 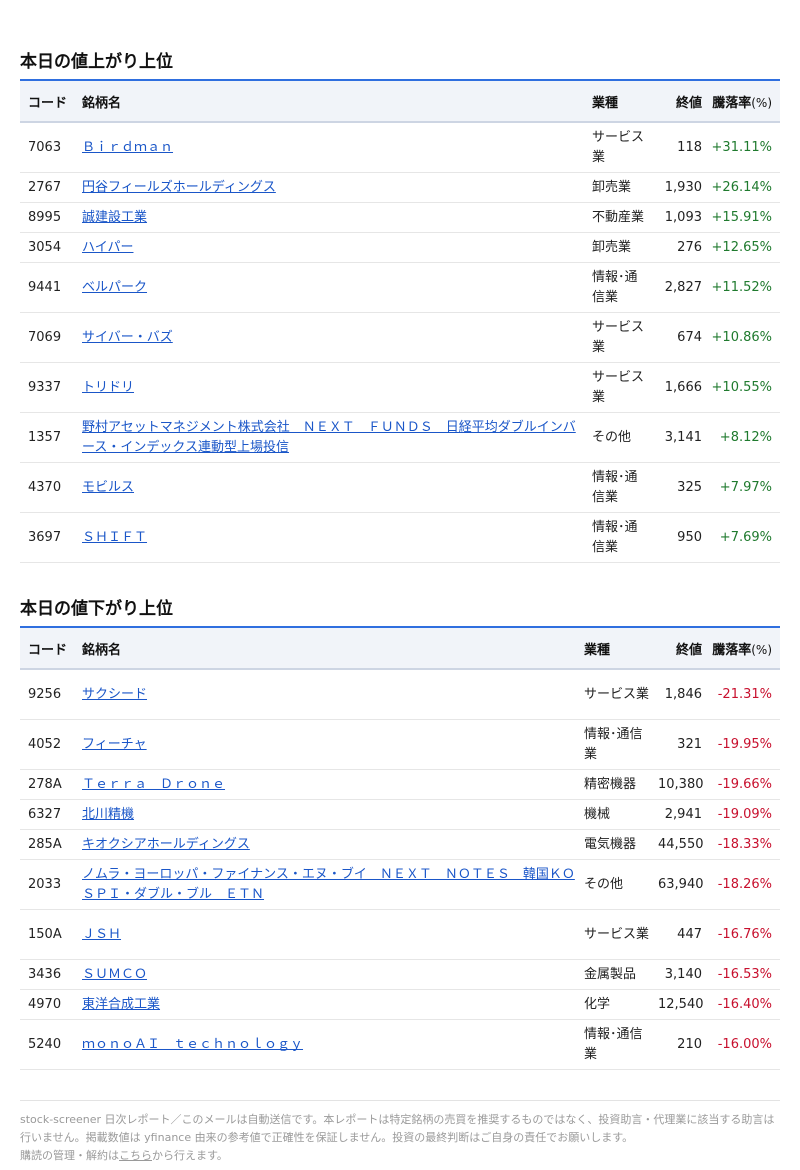 I want to click on stock-name: ベルパーク, so click(x=333, y=287).